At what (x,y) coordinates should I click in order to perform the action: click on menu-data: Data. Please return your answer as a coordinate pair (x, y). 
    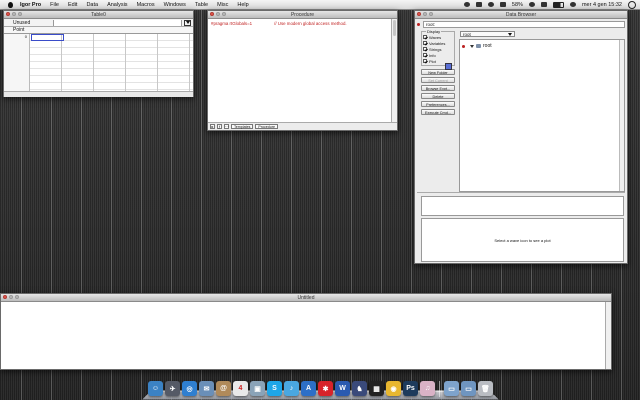
    Looking at the image, I should click on (92, 5).